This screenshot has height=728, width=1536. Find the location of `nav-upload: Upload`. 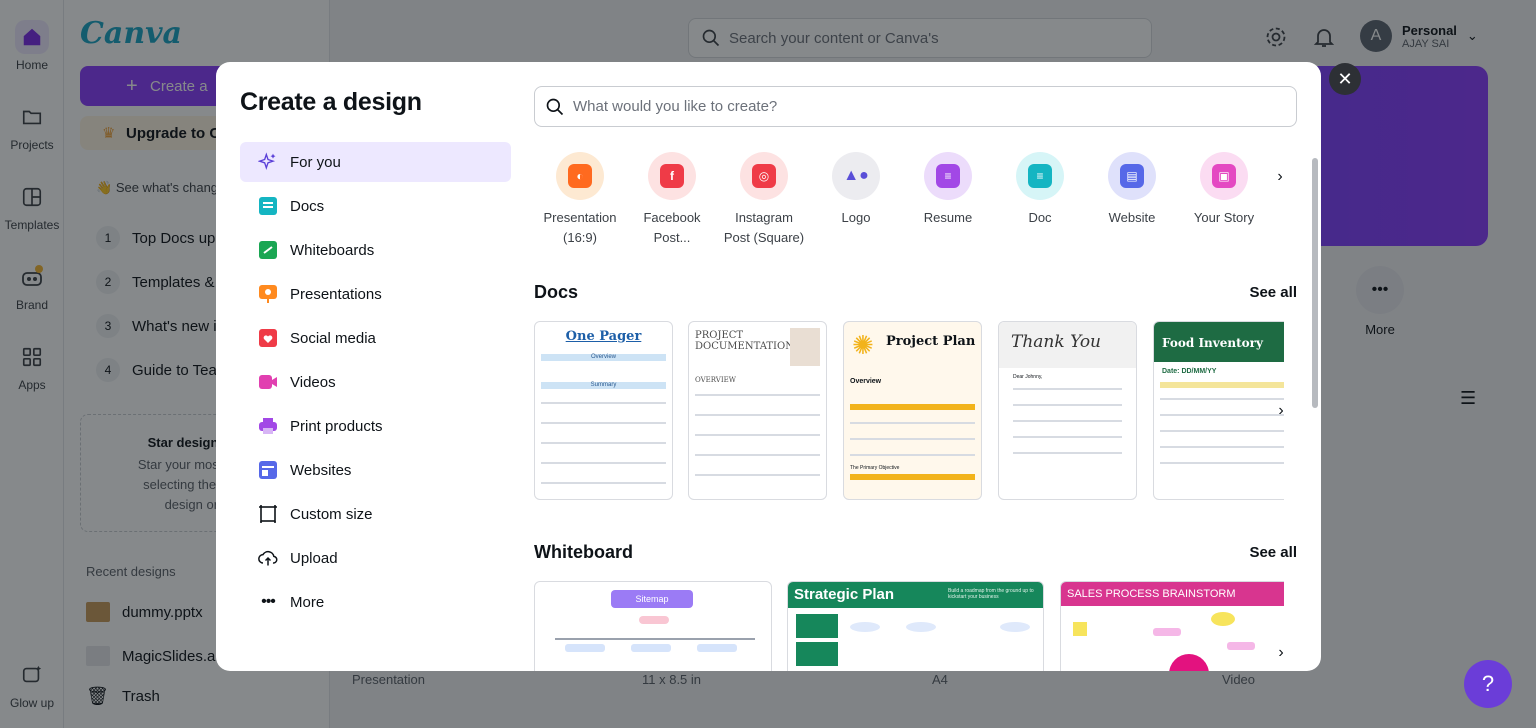

nav-upload: Upload is located at coordinates (375, 558).